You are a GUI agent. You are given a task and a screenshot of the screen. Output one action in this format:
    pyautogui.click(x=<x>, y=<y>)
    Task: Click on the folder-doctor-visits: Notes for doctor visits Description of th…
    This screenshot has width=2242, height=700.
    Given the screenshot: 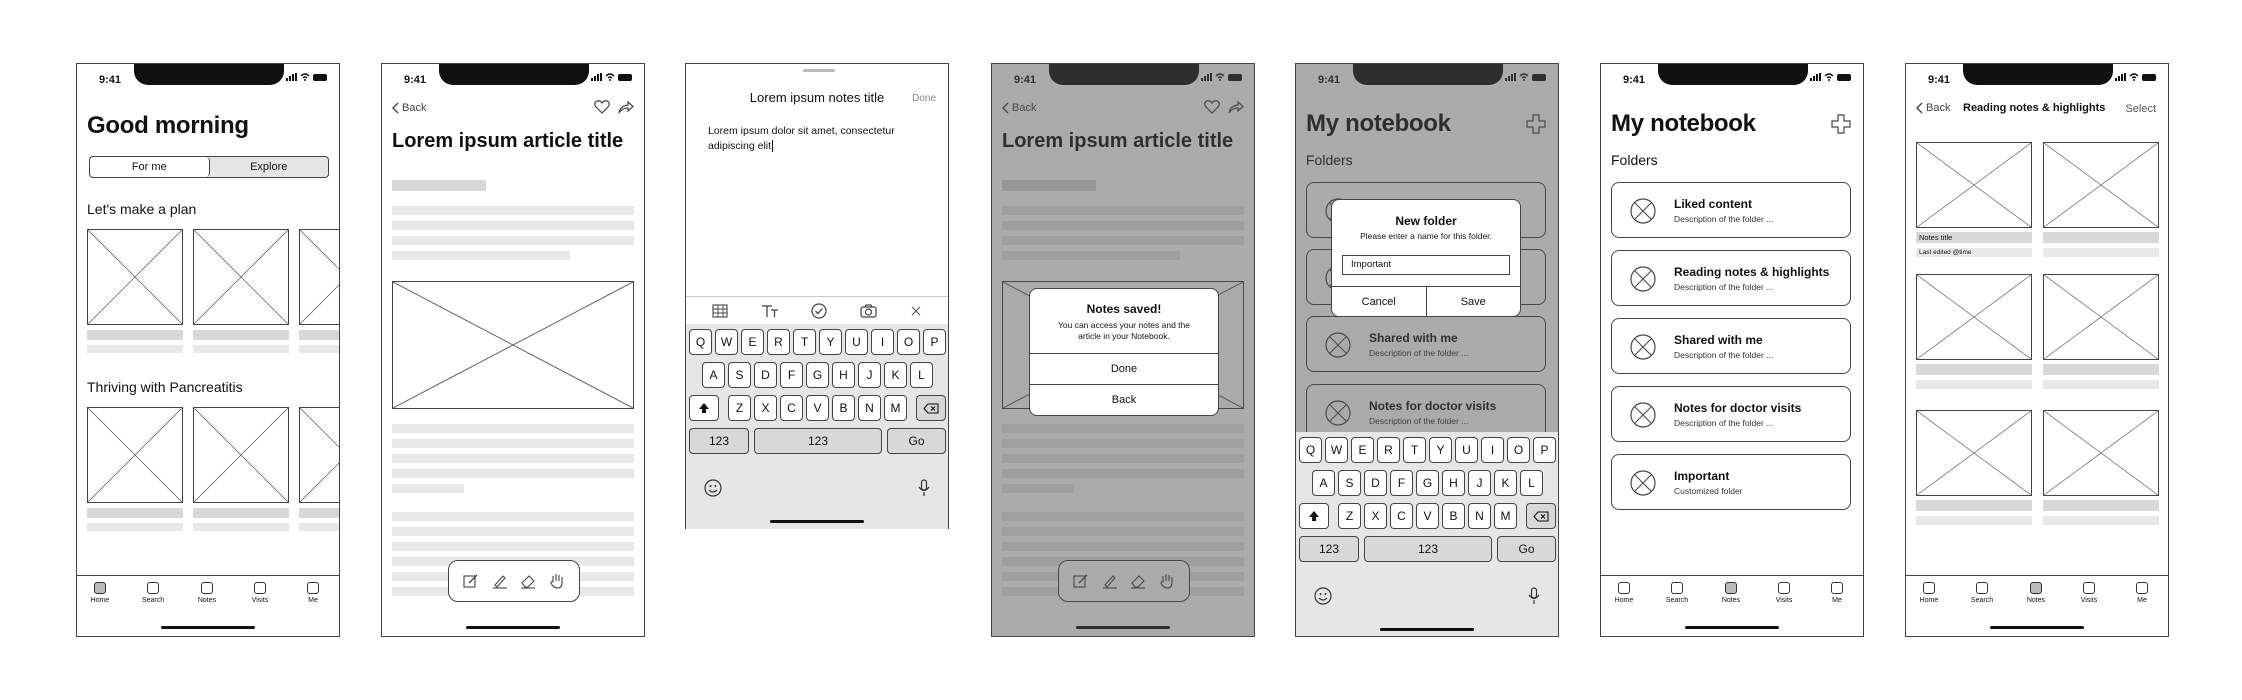 What is the action you would take?
    pyautogui.click(x=1731, y=414)
    